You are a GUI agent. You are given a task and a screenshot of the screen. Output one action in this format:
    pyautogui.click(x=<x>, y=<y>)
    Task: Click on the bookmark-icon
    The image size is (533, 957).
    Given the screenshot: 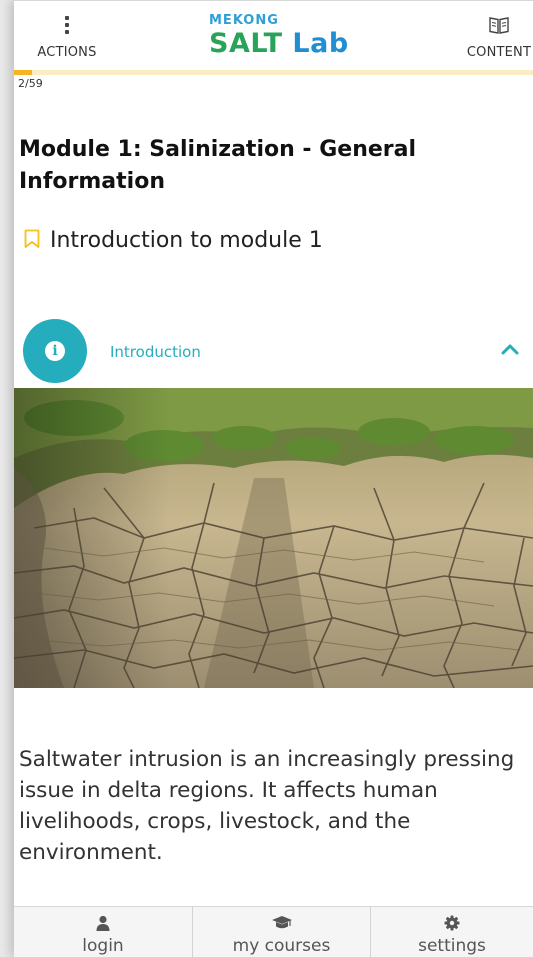 What is the action you would take?
    pyautogui.click(x=32, y=241)
    